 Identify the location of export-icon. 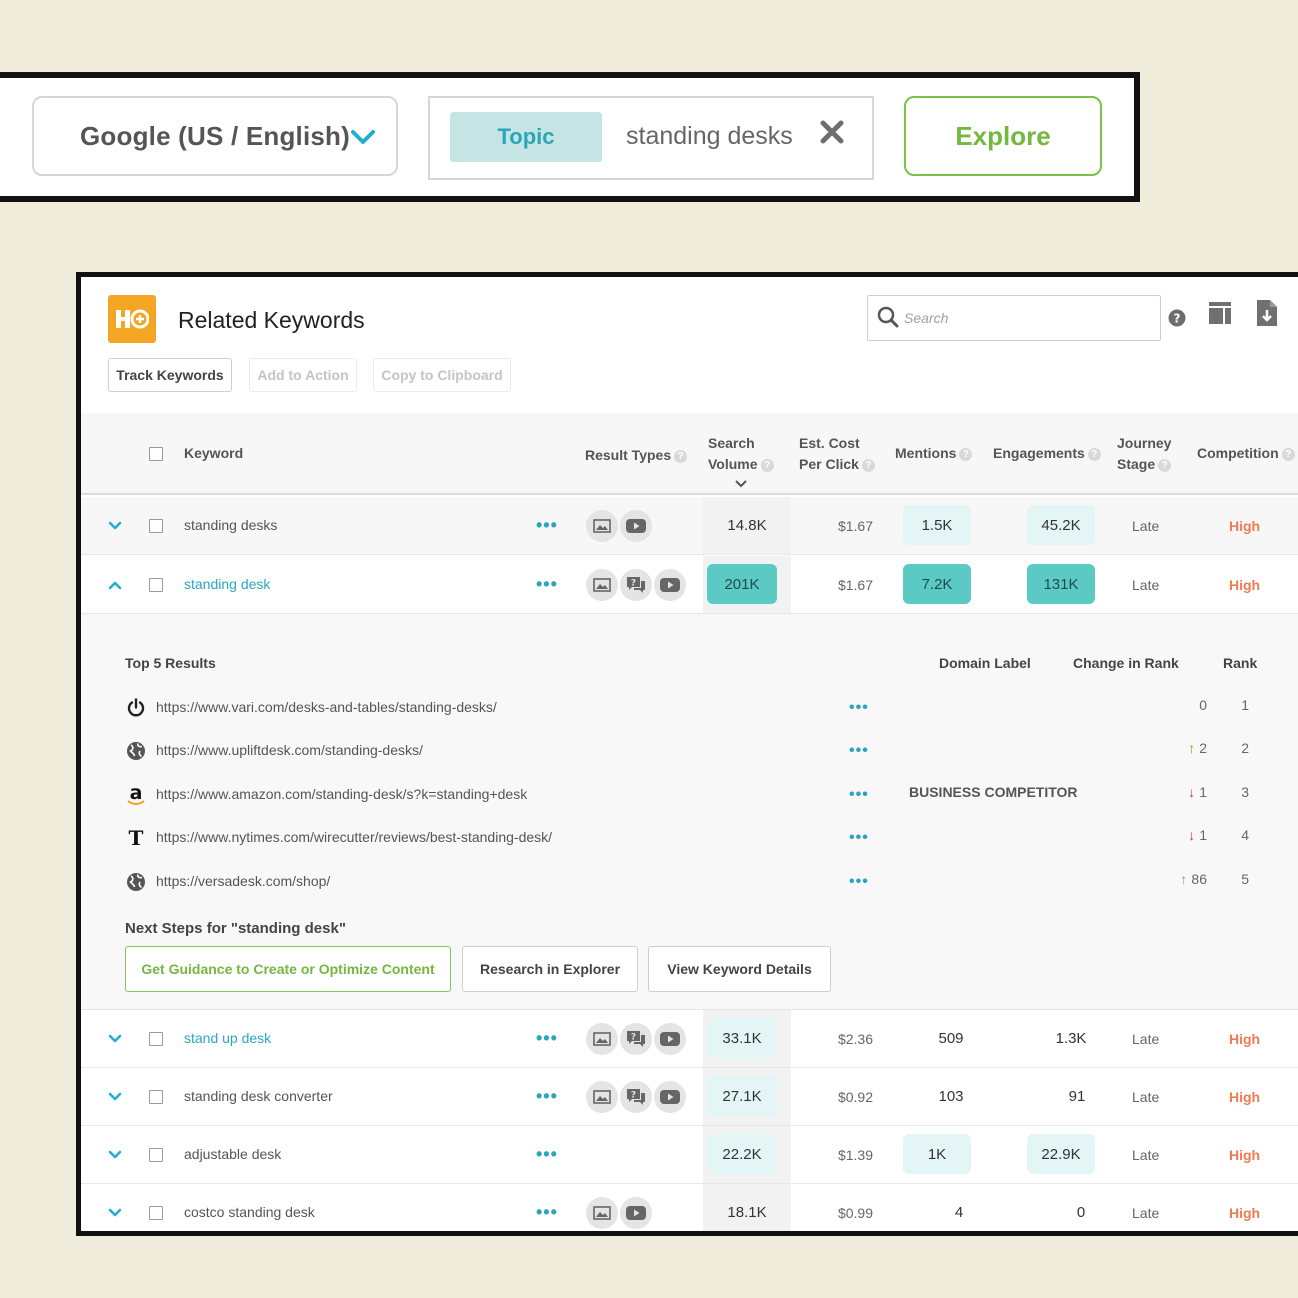
(1267, 313).